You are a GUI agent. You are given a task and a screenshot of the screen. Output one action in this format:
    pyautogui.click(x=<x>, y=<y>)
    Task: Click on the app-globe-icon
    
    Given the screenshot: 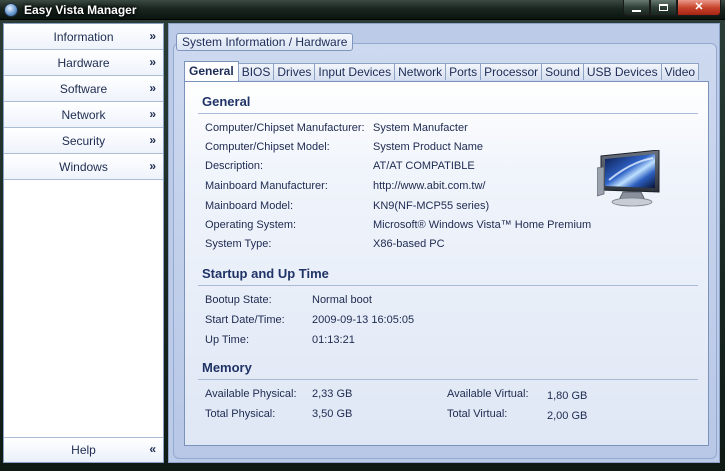 What is the action you would take?
    pyautogui.click(x=11, y=10)
    